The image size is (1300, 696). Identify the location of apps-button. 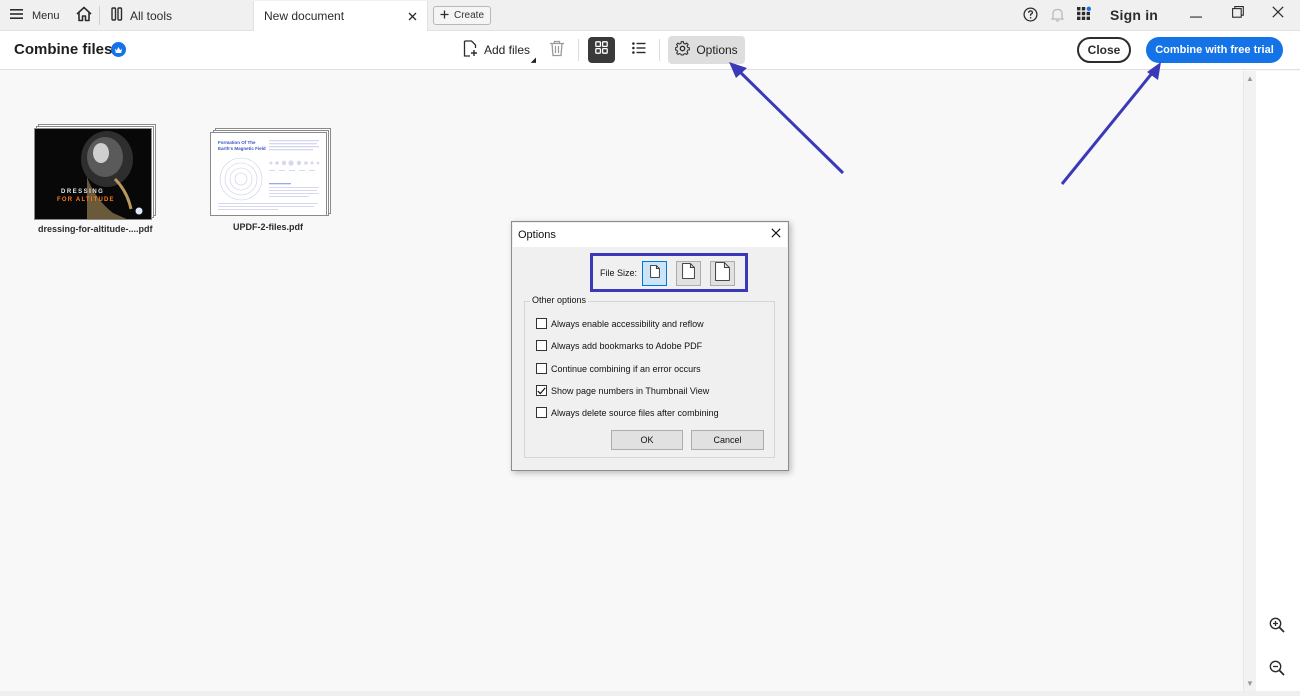
(1084, 15).